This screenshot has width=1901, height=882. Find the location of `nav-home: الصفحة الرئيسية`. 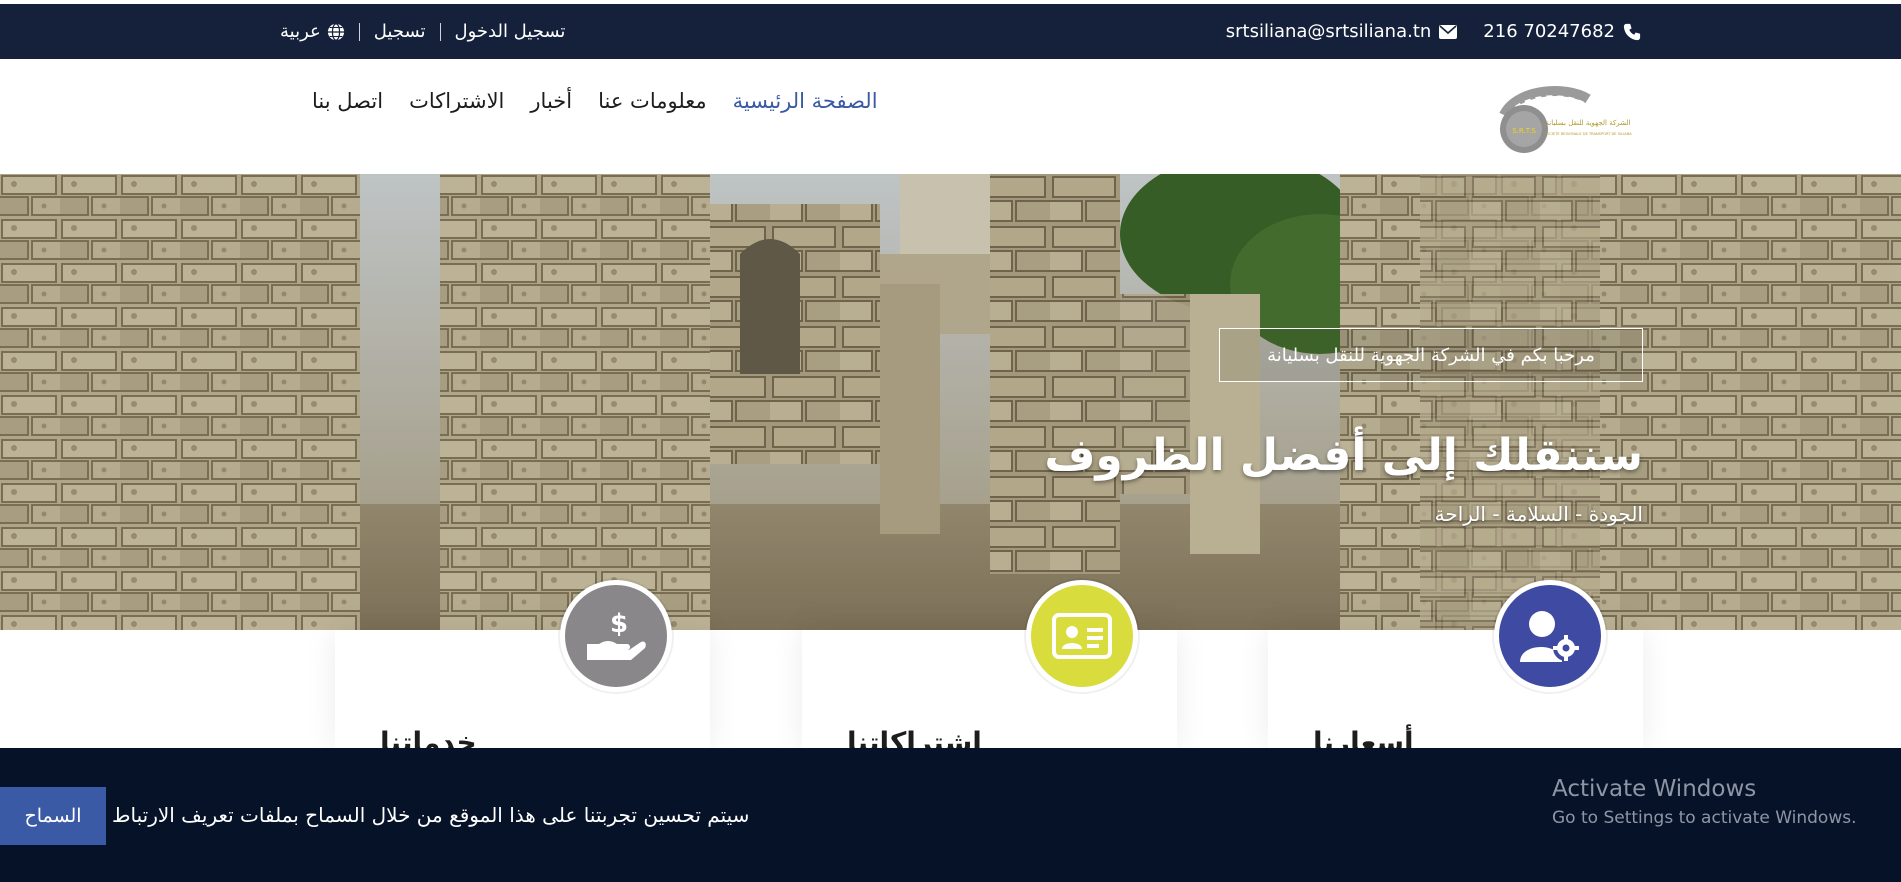

nav-home: الصفحة الرئيسية is located at coordinates (805, 101).